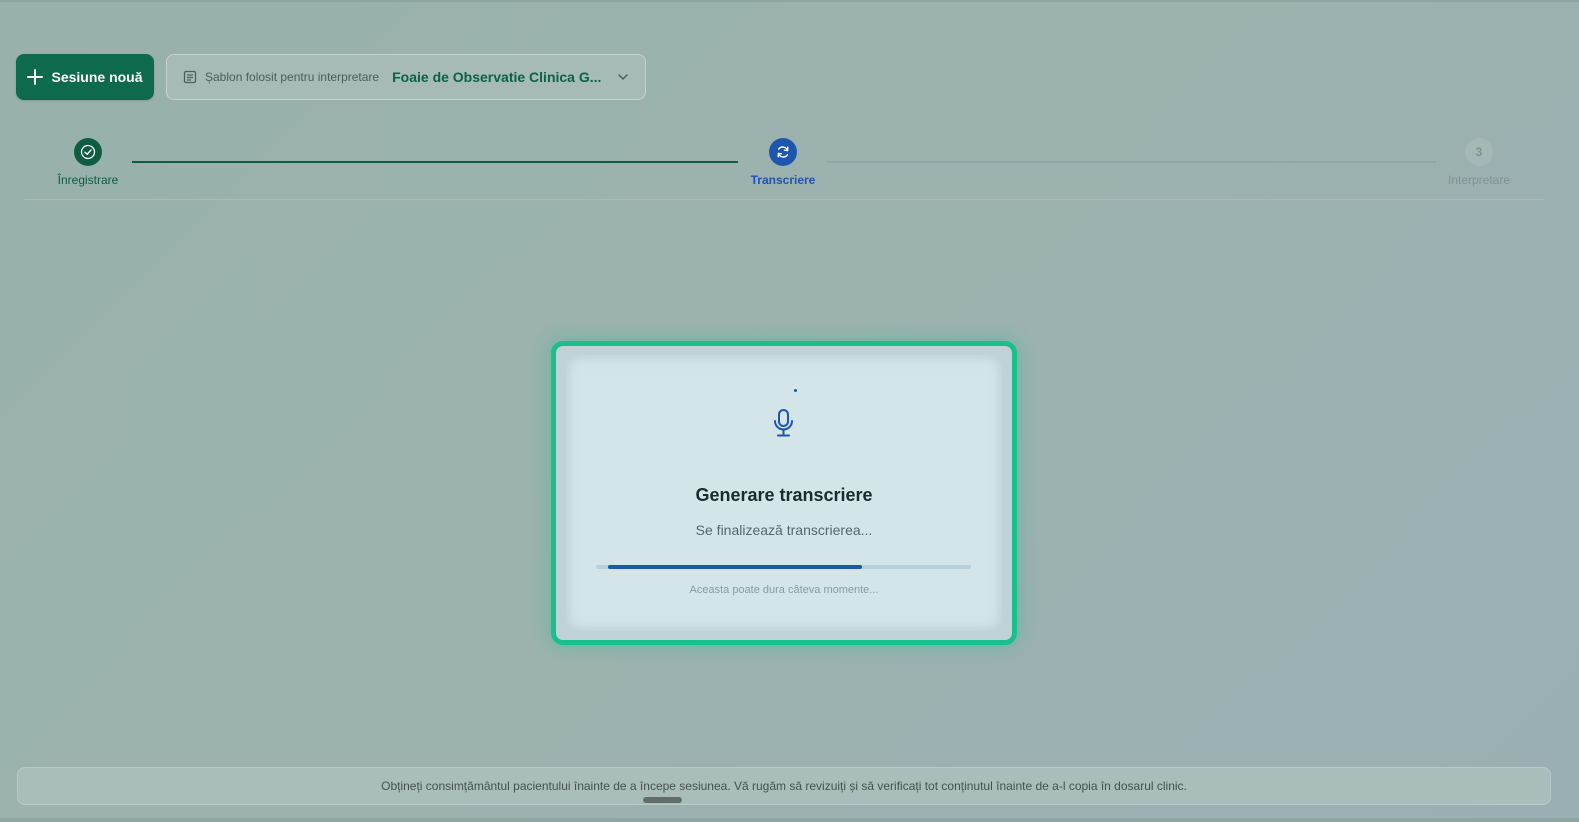  Describe the element at coordinates (783, 180) in the screenshot. I see `step-label-transcription: Transcriere` at that location.